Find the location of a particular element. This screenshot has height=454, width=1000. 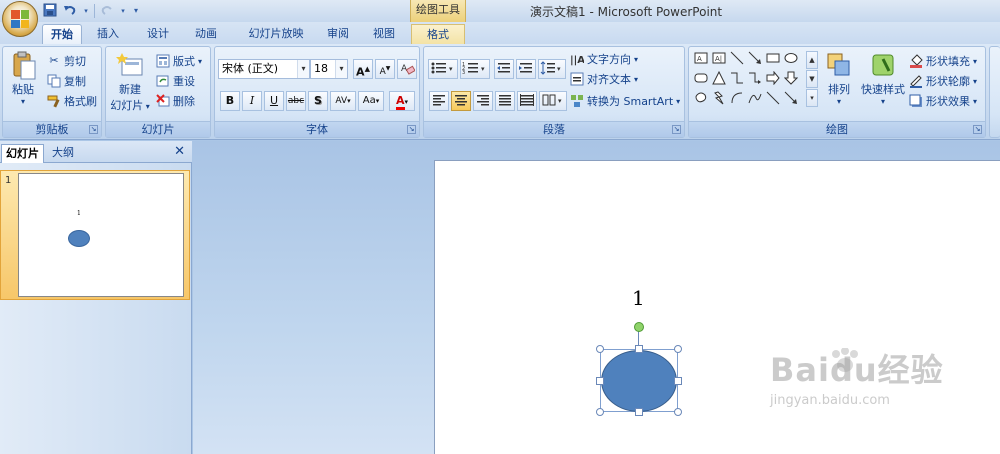

redo-dropdown-icon: ▾ is located at coordinates (123, 11).